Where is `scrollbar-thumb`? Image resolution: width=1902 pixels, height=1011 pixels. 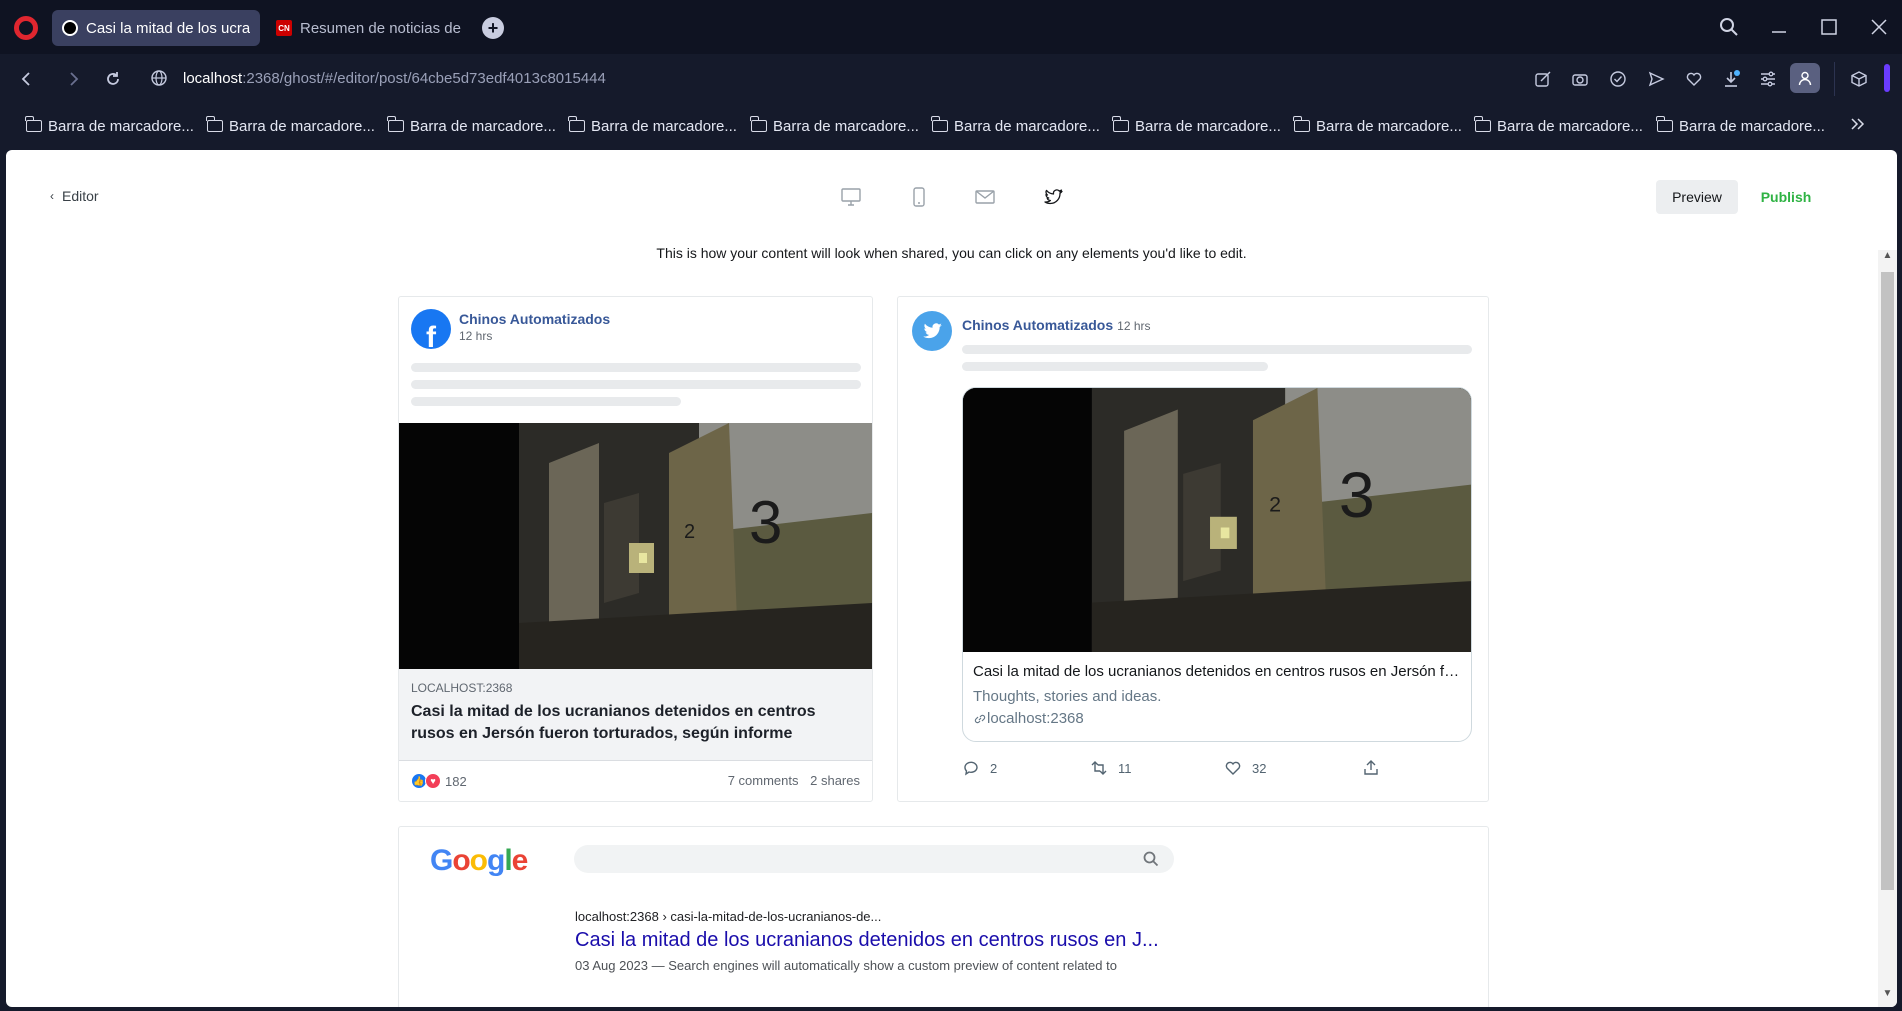
scrollbar-thumb is located at coordinates (1887, 581).